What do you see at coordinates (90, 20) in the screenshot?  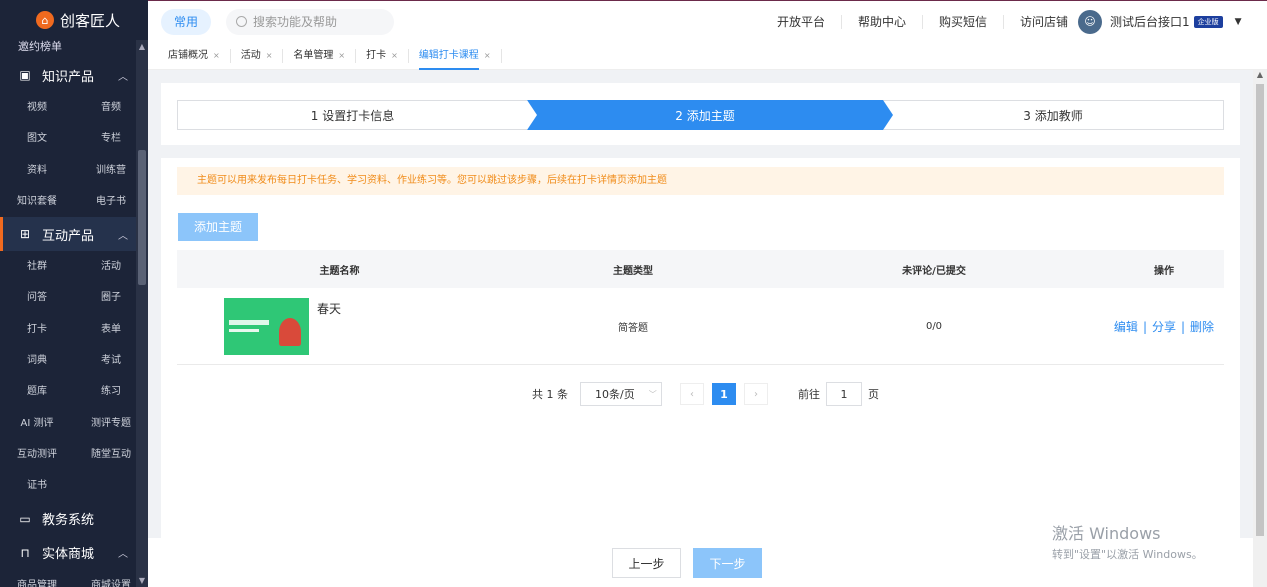 I see `logo-text: 创客匠人` at bounding box center [90, 20].